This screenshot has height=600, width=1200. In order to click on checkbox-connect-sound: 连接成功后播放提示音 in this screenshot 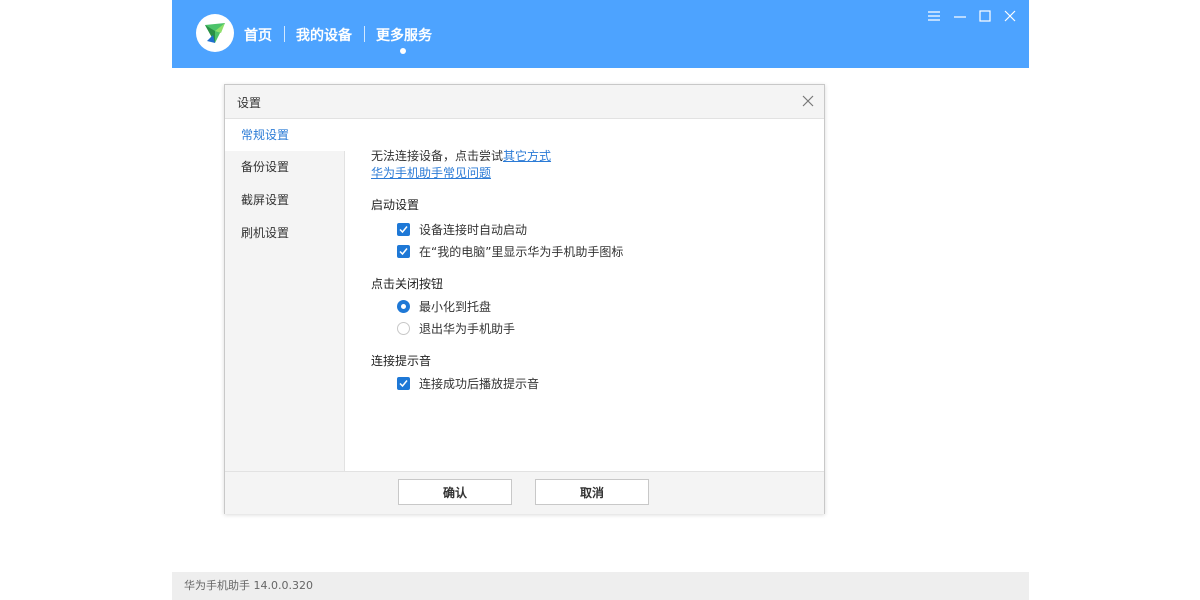, I will do `click(468, 383)`.